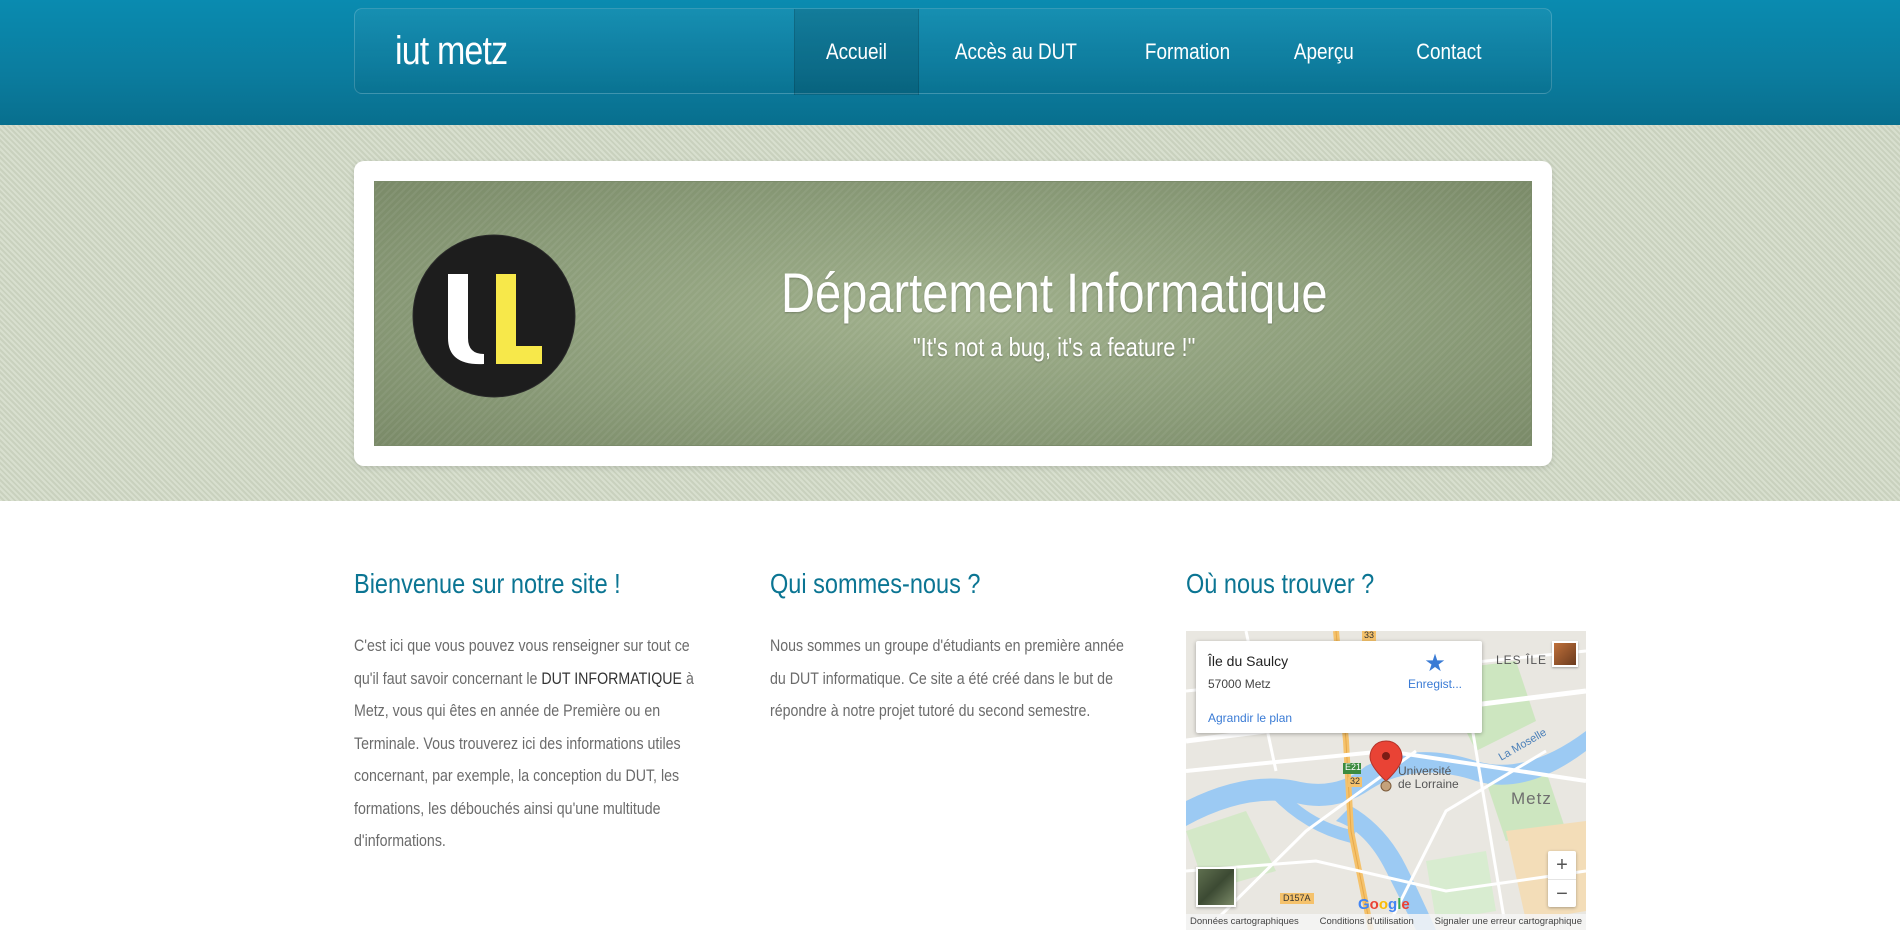 The height and width of the screenshot is (930, 1900). What do you see at coordinates (1522, 660) in the screenshot?
I see `map-area-label: LES ÎLE` at bounding box center [1522, 660].